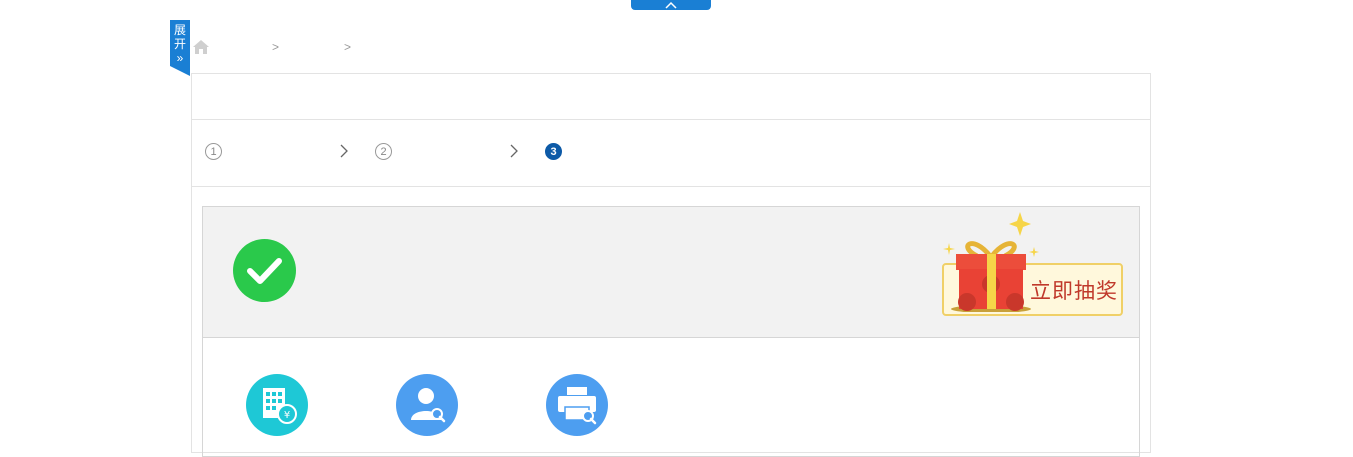 The width and height of the screenshot is (1353, 457). I want to click on gift-icon, so click(991, 262).